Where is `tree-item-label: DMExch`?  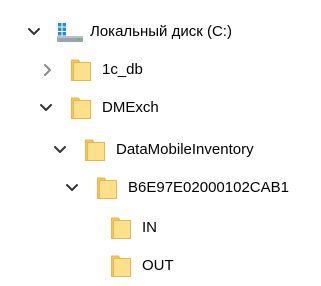
tree-item-label: DMExch is located at coordinates (130, 107).